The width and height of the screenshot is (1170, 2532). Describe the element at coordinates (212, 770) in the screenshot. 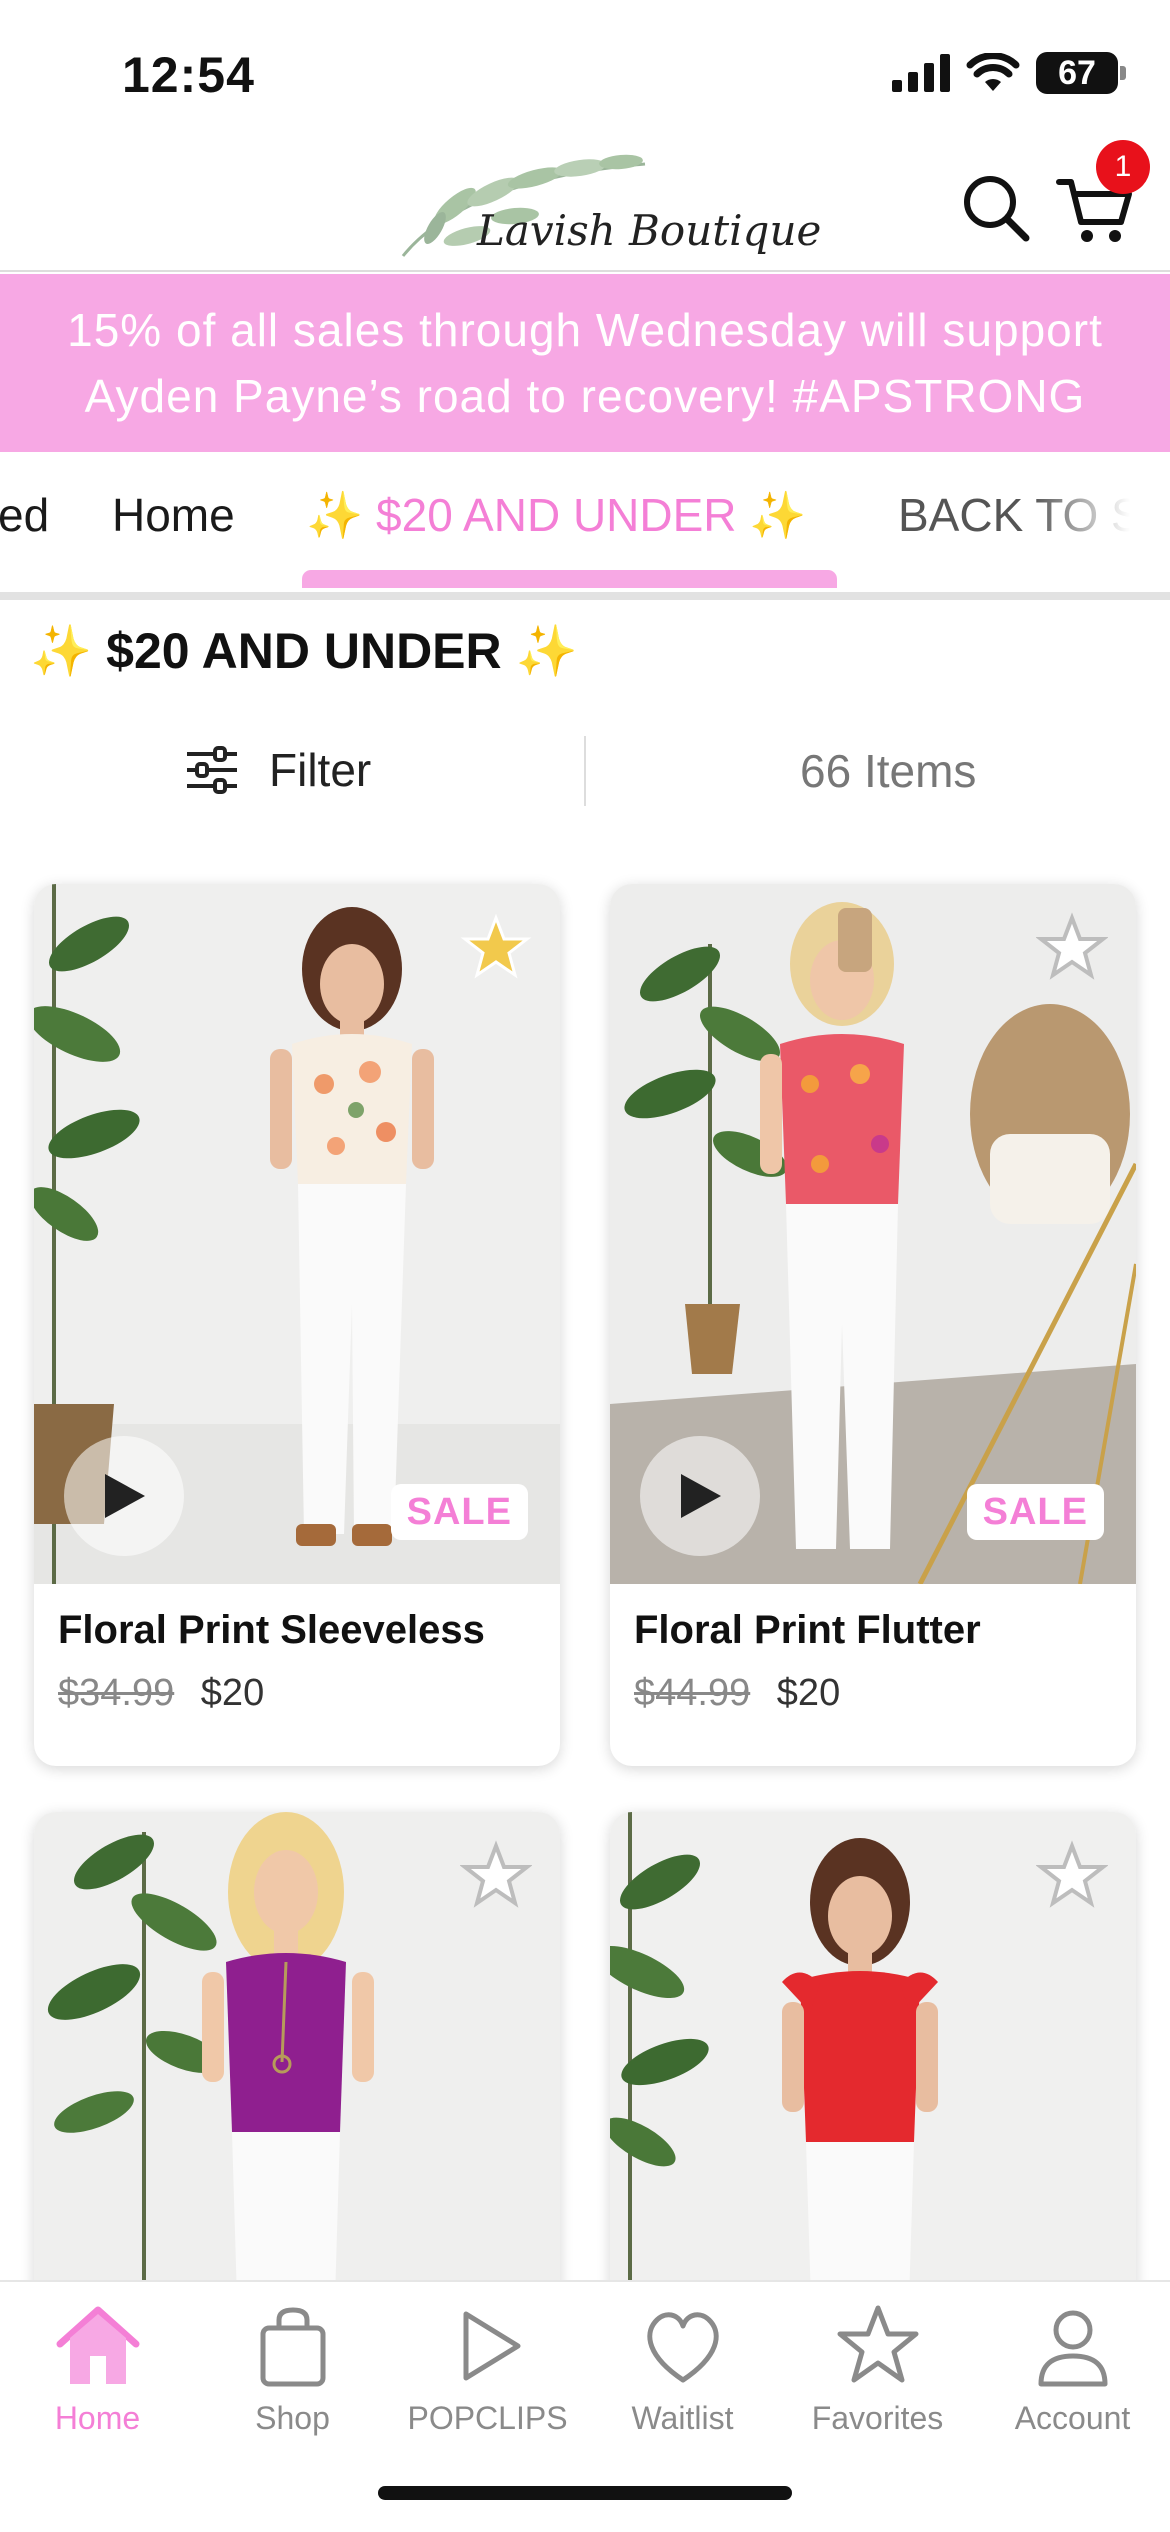

I see `sliders-icon` at that location.